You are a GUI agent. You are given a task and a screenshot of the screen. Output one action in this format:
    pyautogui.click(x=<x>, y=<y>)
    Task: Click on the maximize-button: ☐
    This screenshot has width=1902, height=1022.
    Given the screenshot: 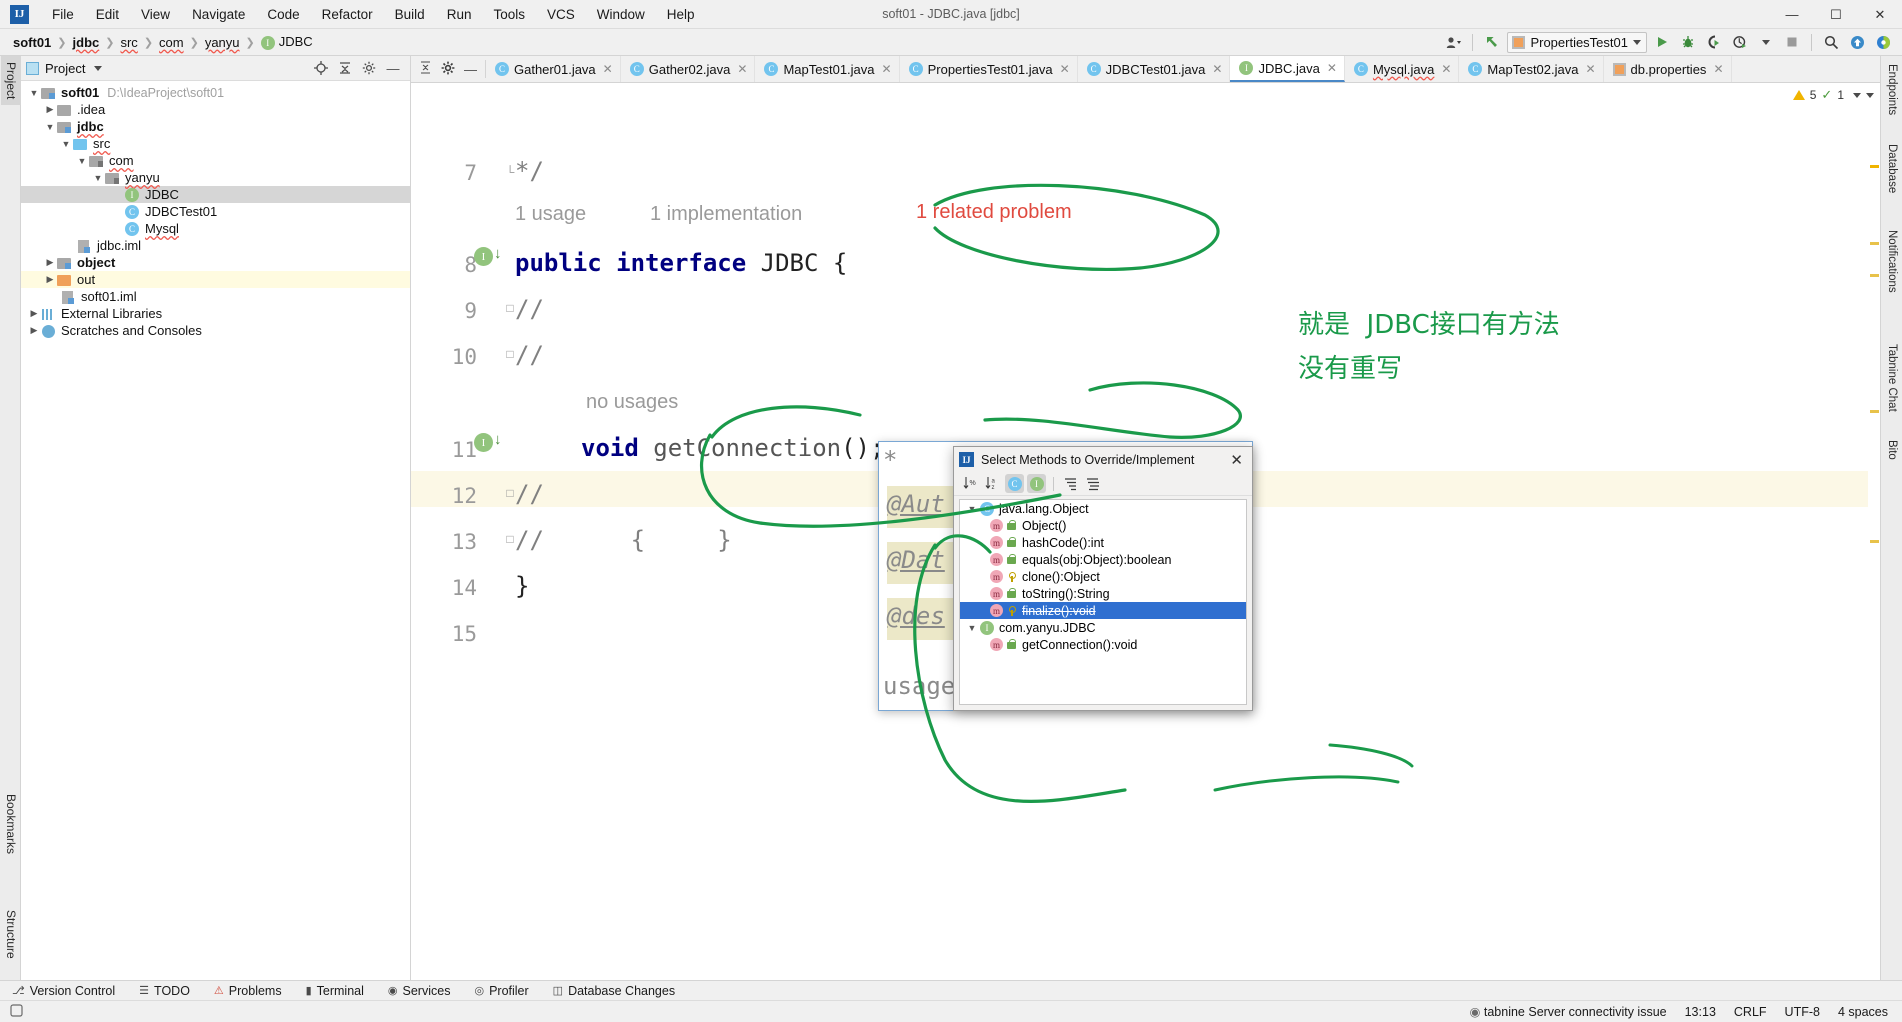 What is the action you would take?
    pyautogui.click(x=1836, y=14)
    